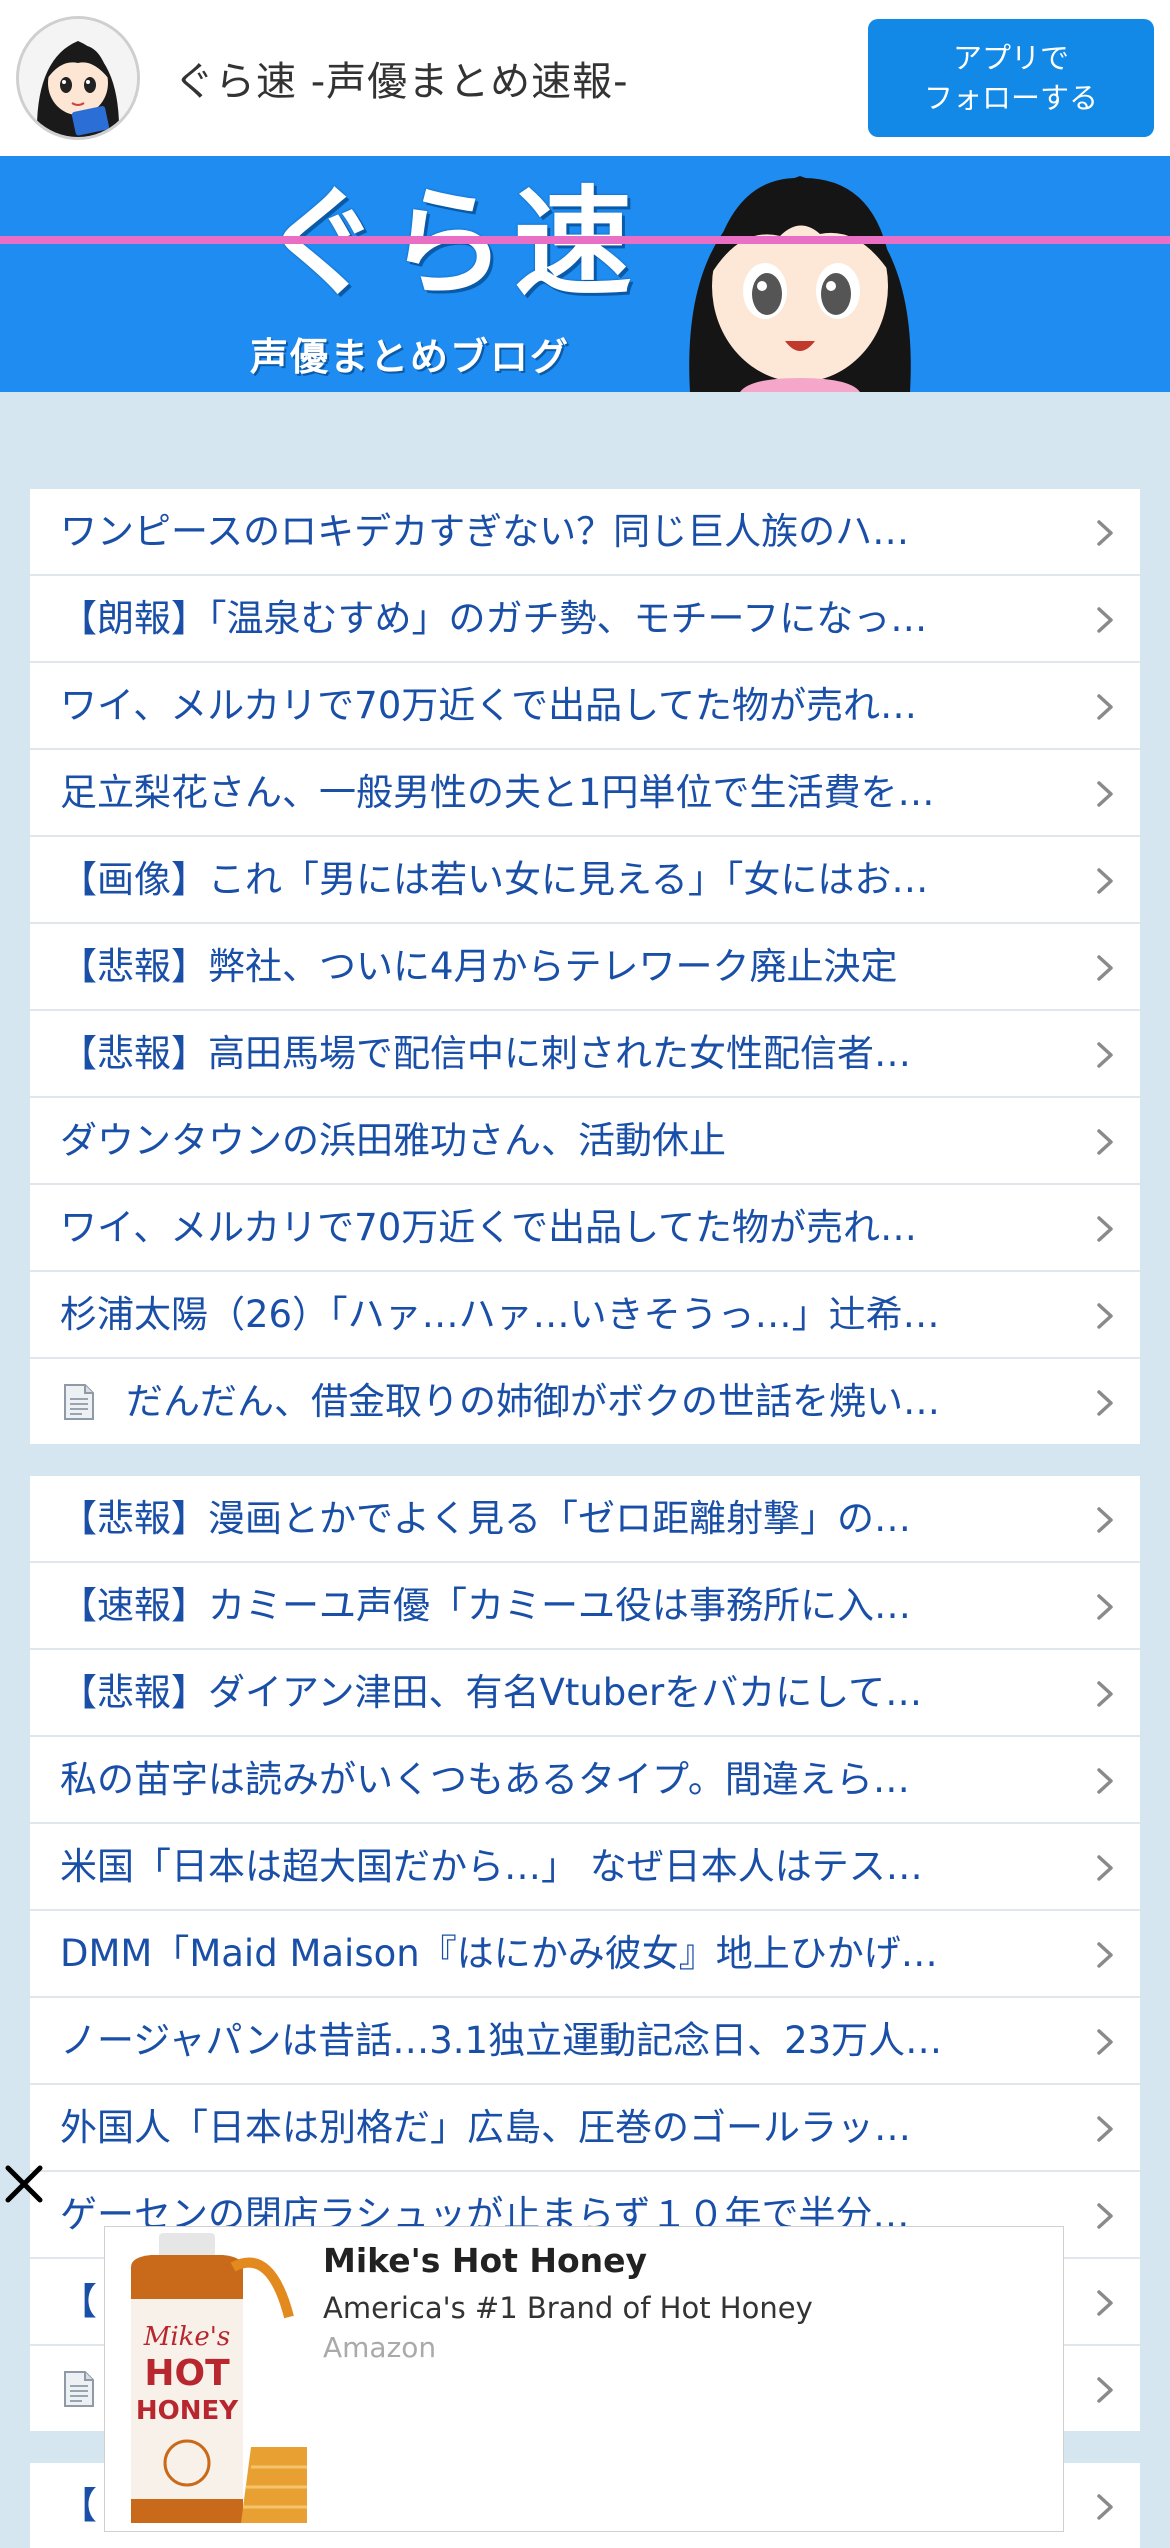 This screenshot has height=2548, width=1170. Describe the element at coordinates (565, 966) in the screenshot. I see `article-title: 【悲報】弊社、ついに4月からテレワーク廃止決定` at that location.